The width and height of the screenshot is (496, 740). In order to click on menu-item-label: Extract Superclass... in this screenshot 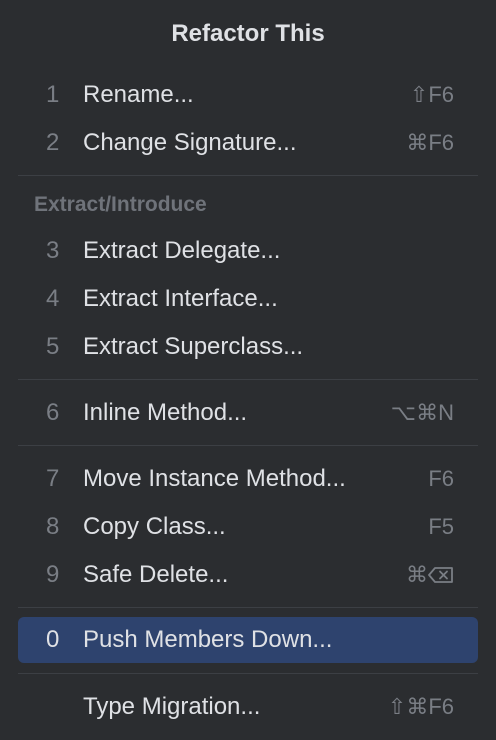, I will do `click(193, 346)`.